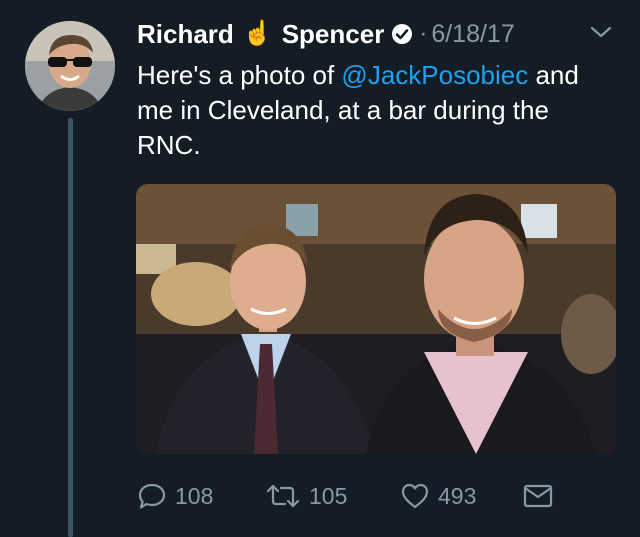 The height and width of the screenshot is (537, 640). I want to click on heart-icon, so click(415, 496).